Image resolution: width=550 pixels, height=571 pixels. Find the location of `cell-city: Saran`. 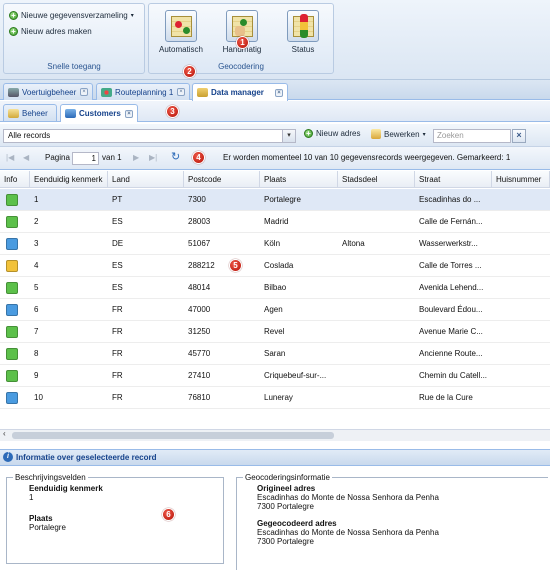

cell-city: Saran is located at coordinates (275, 353).